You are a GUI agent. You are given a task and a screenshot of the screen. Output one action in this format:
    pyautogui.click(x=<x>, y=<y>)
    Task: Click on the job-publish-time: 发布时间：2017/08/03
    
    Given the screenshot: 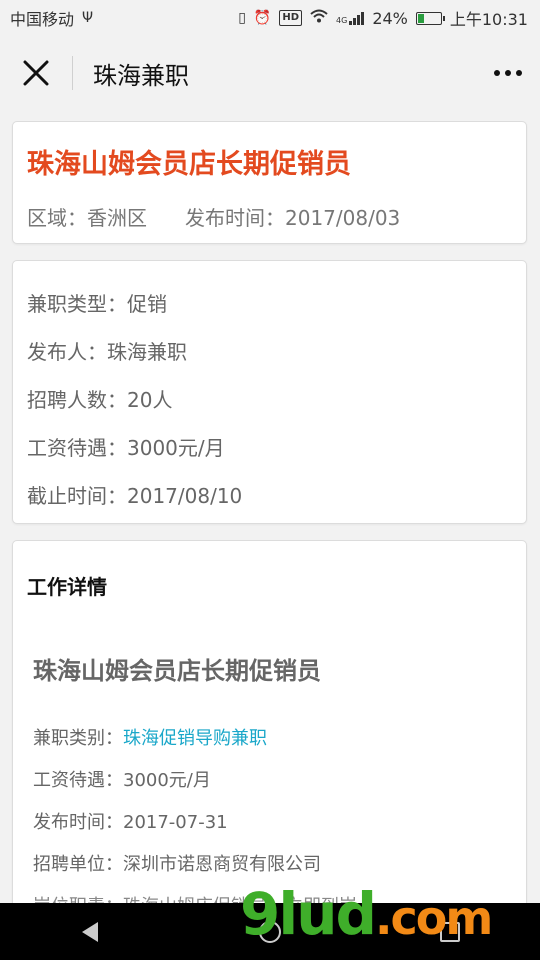 What is the action you would take?
    pyautogui.click(x=293, y=218)
    